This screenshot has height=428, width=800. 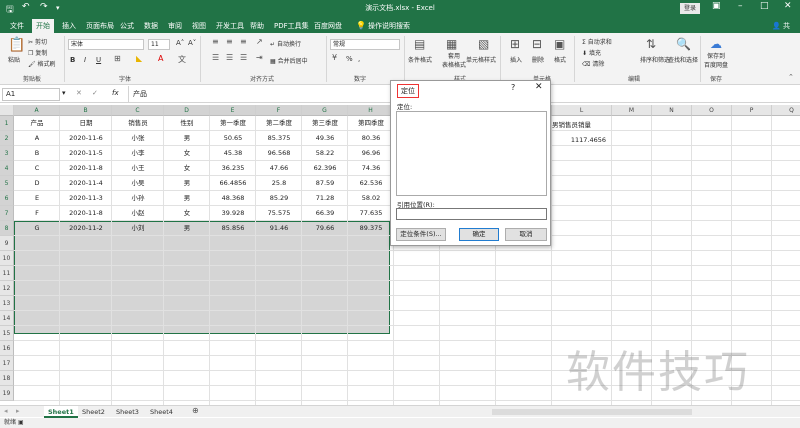 I want to click on table-cell: 91.46, so click(x=279, y=228).